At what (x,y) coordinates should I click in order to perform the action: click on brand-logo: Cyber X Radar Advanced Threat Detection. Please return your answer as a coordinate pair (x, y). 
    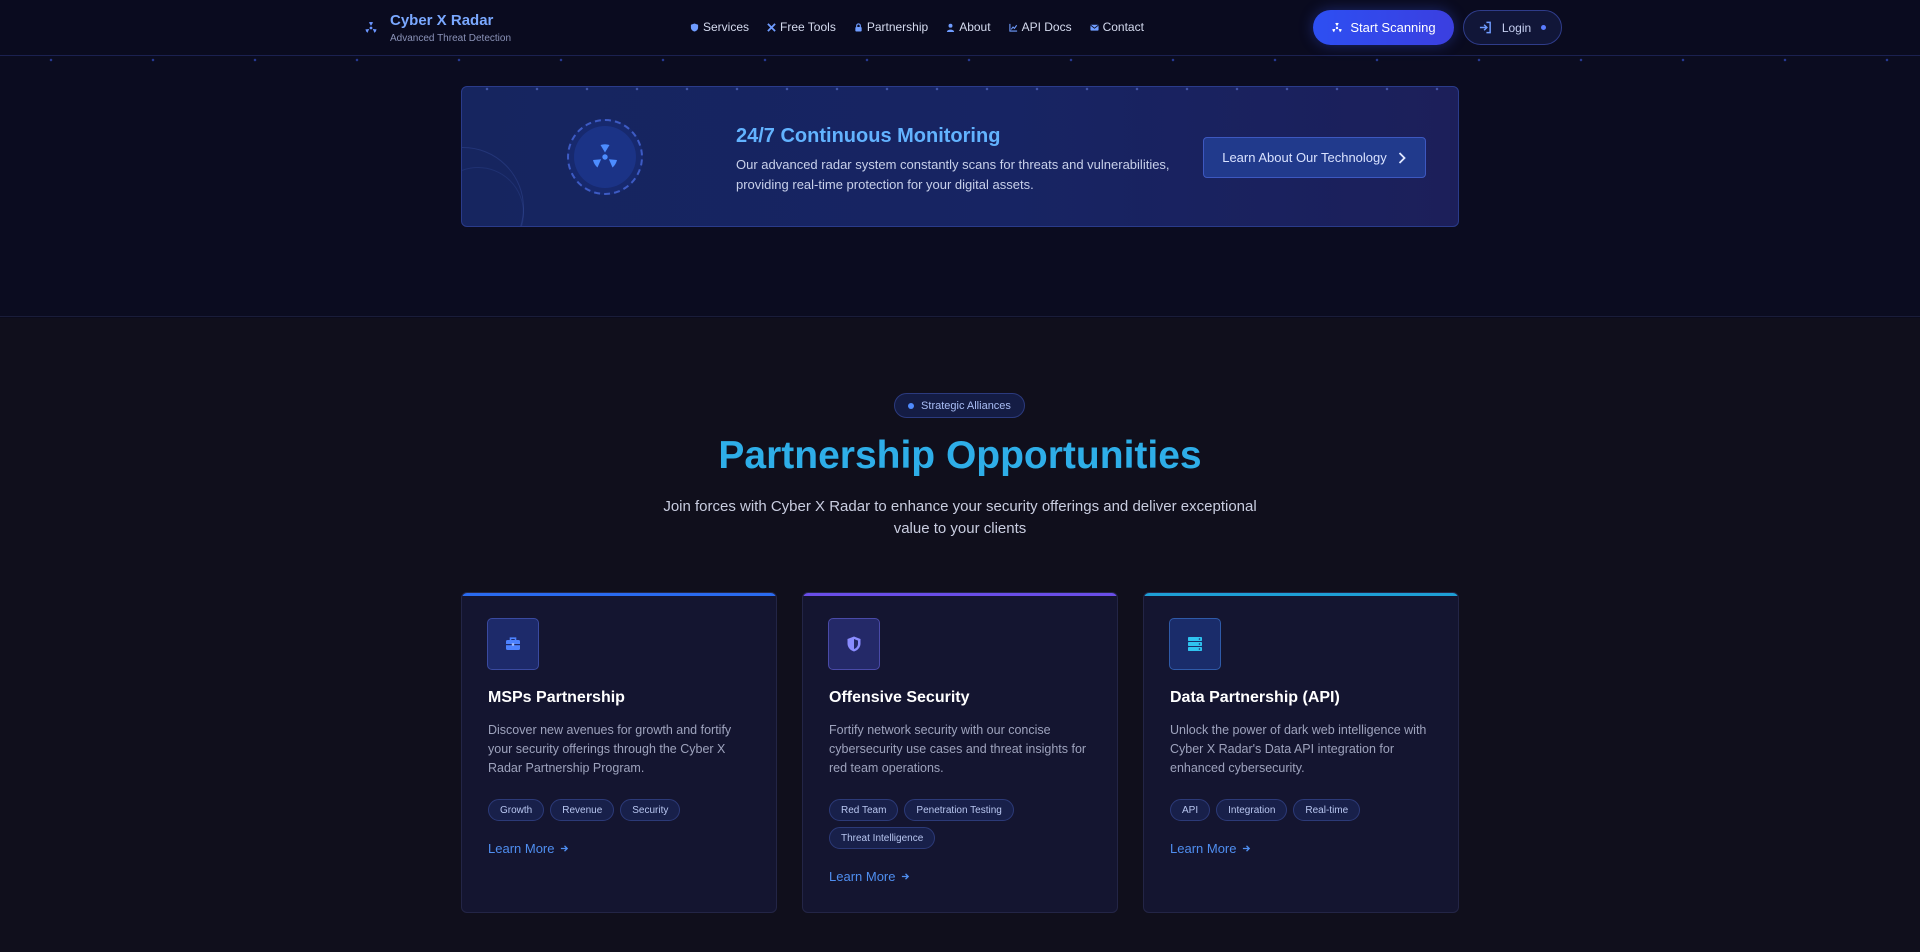
    Looking at the image, I should click on (437, 28).